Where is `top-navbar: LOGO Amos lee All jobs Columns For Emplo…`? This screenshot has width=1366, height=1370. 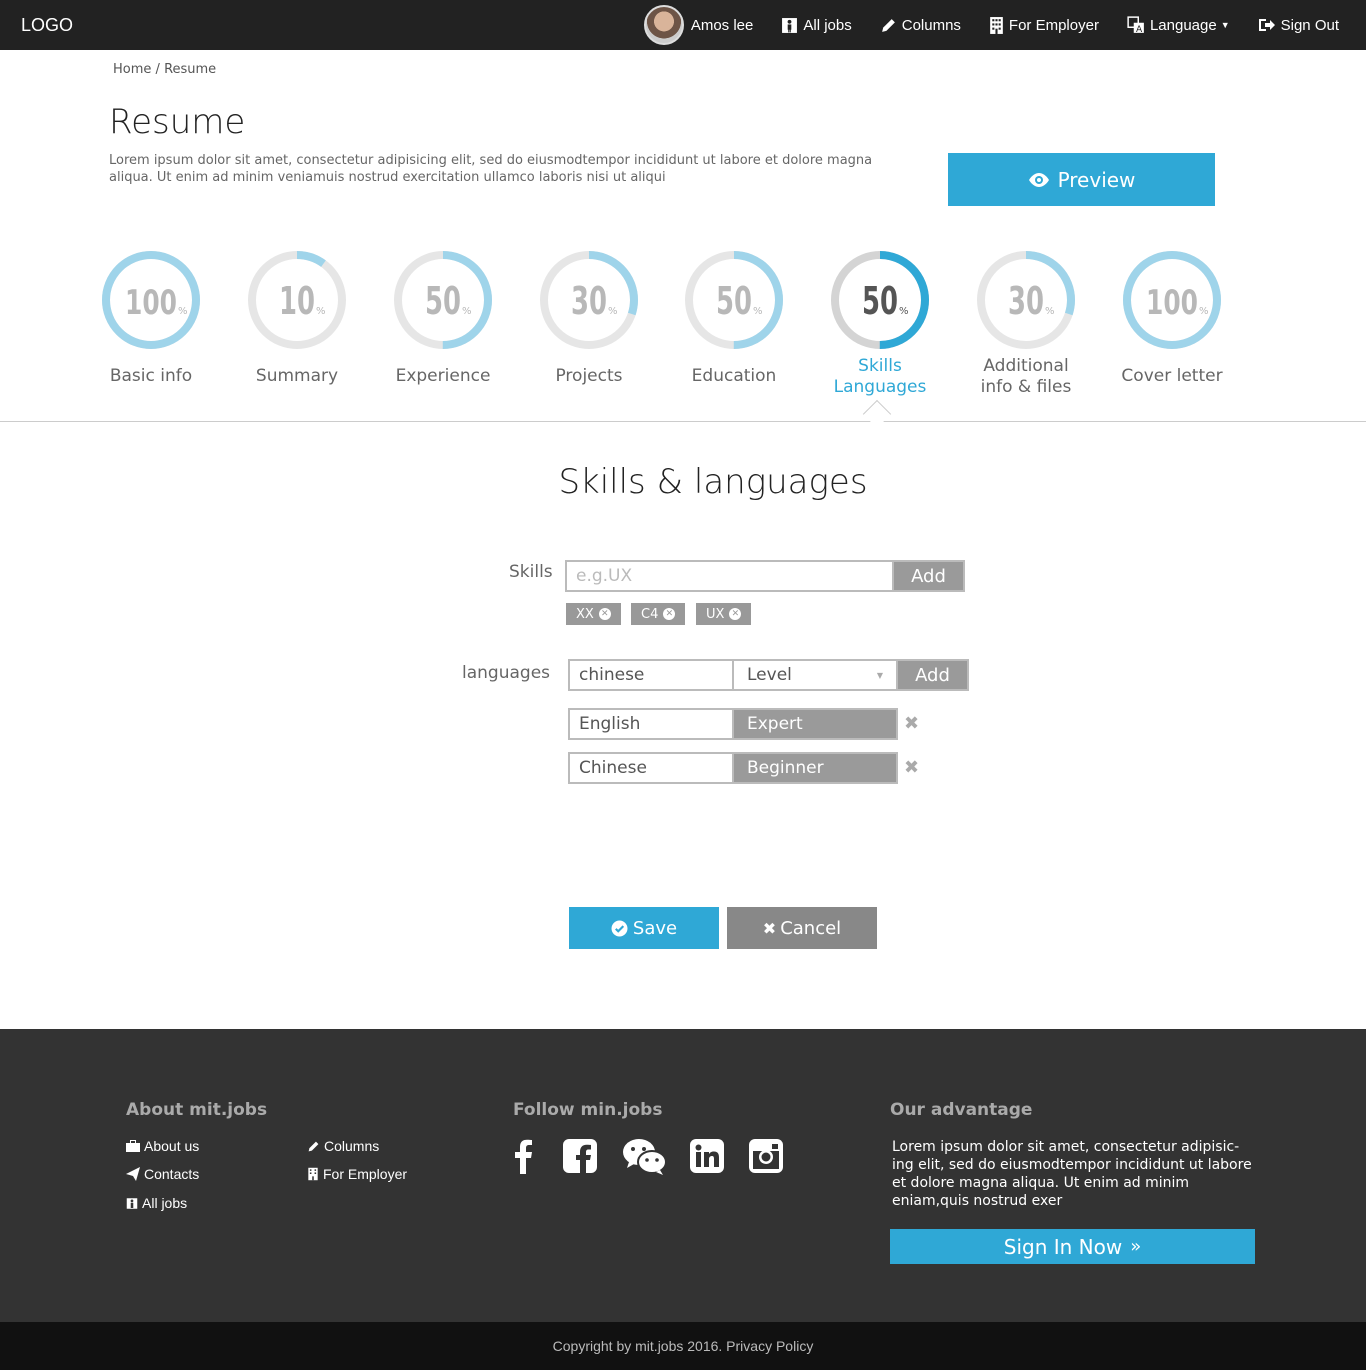 top-navbar: LOGO Amos lee All jobs Columns For Emplo… is located at coordinates (683, 25).